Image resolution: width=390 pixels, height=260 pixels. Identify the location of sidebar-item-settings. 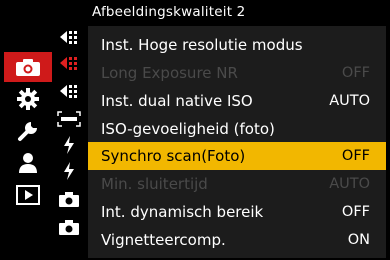
(28, 99).